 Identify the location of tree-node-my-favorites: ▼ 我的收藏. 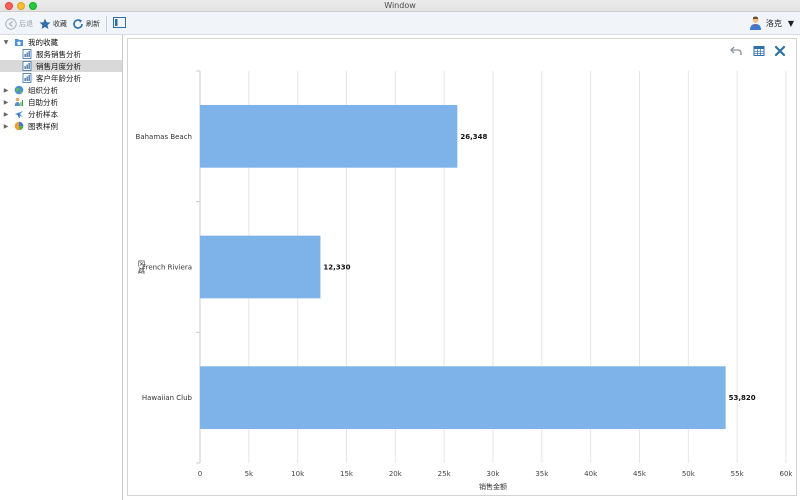
(62, 42).